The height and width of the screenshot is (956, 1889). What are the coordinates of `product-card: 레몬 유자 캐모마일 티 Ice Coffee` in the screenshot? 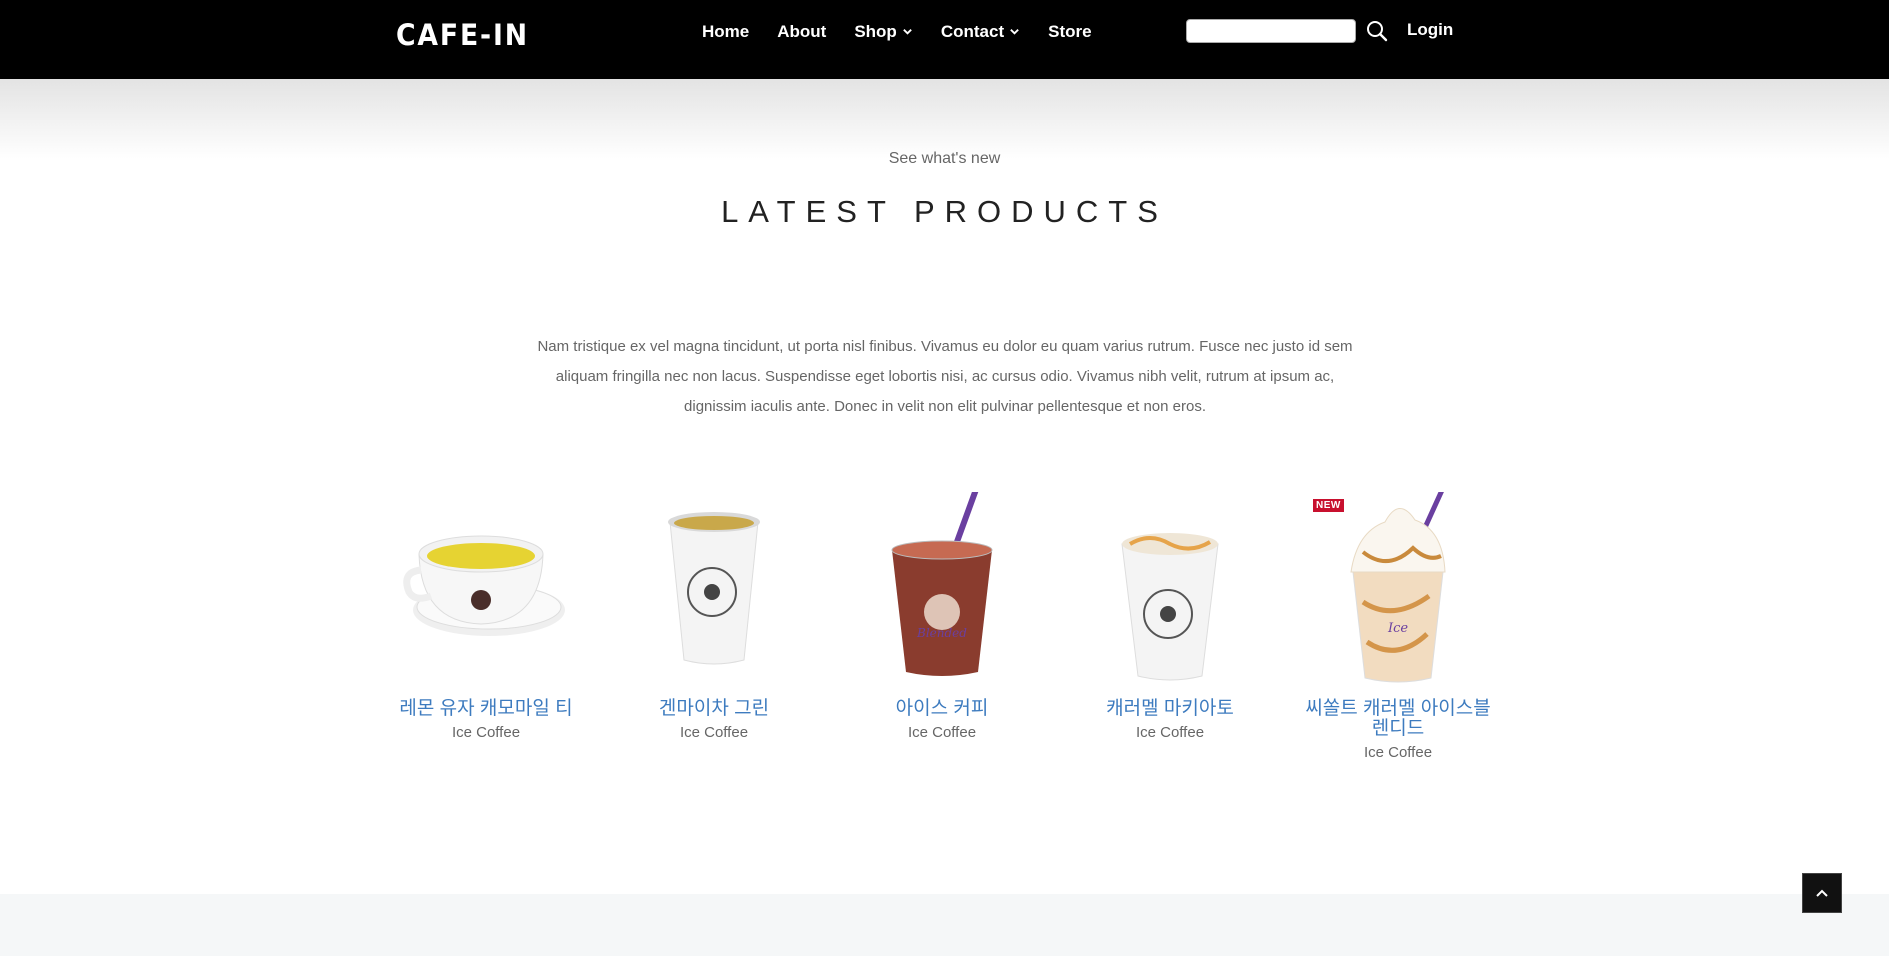 It's located at (486, 616).